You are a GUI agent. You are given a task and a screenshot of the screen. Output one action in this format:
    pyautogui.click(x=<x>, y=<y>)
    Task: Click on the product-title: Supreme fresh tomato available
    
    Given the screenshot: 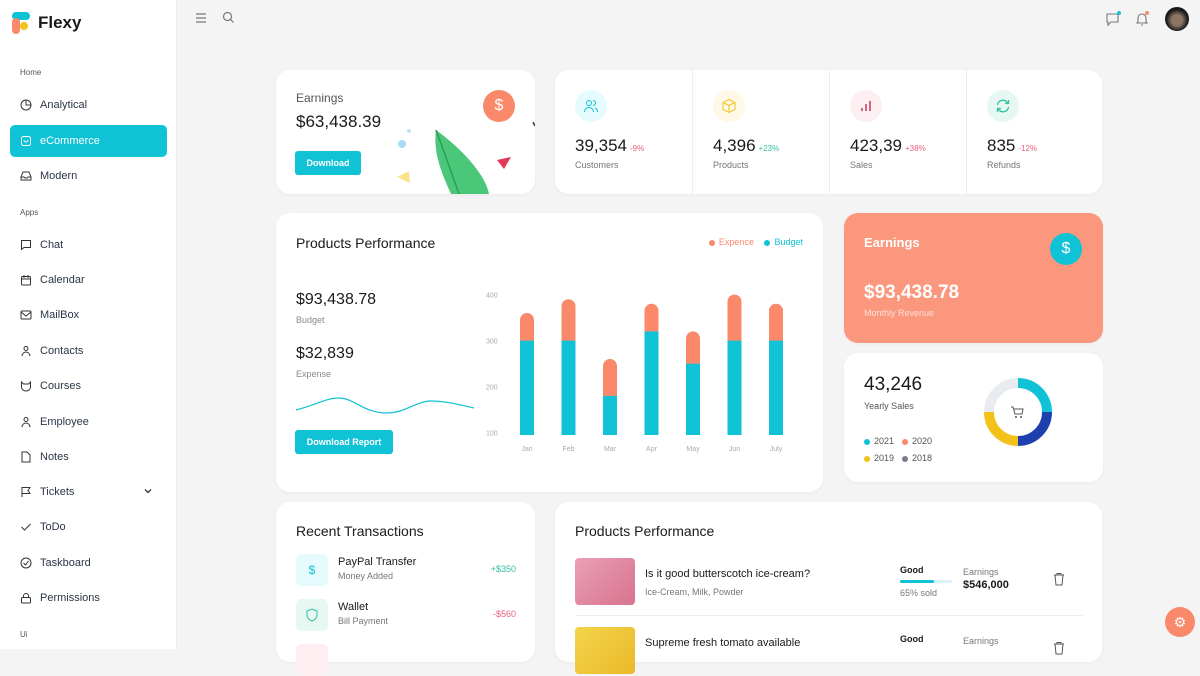 What is the action you would take?
    pyautogui.click(x=723, y=643)
    